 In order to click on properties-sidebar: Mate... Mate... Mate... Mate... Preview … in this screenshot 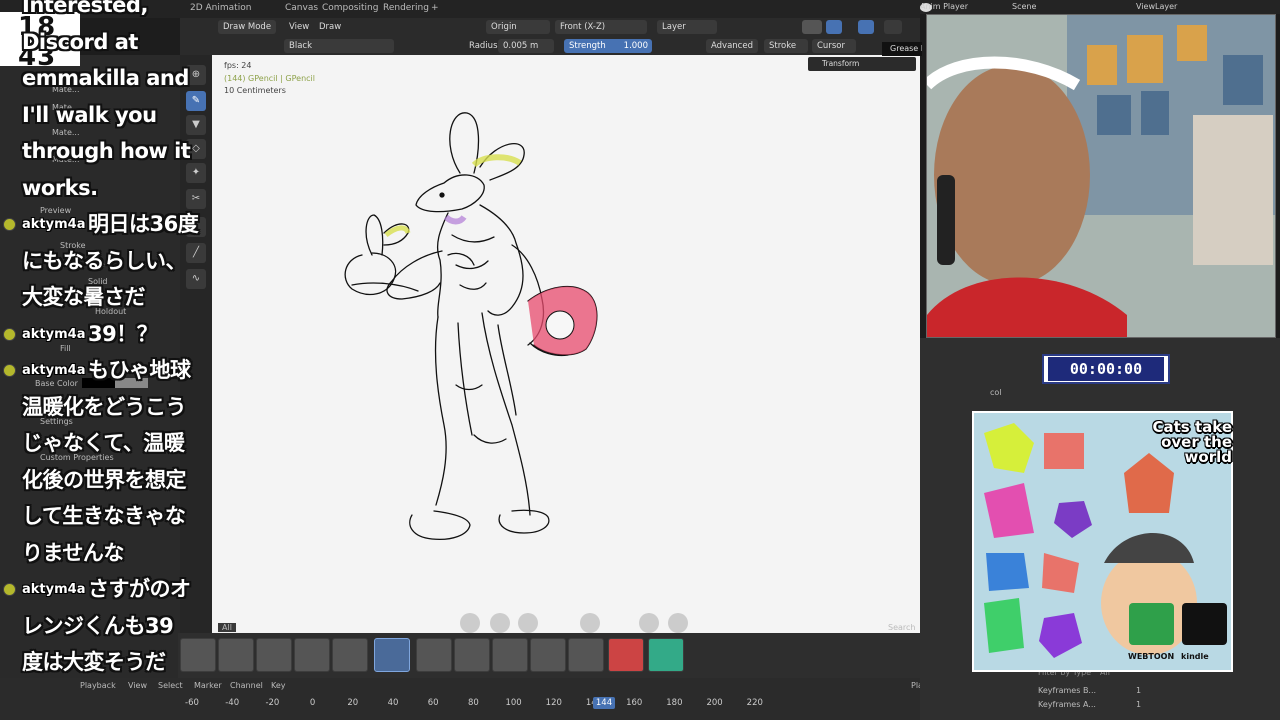, I will do `click(90, 367)`.